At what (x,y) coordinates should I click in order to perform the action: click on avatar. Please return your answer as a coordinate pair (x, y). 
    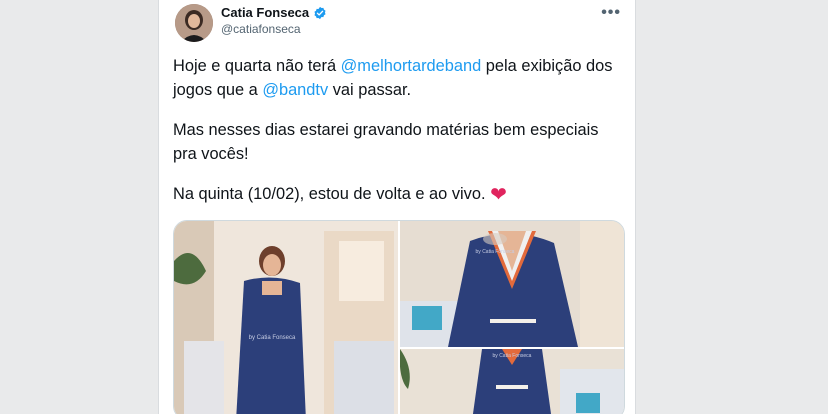
    Looking at the image, I should click on (194, 23).